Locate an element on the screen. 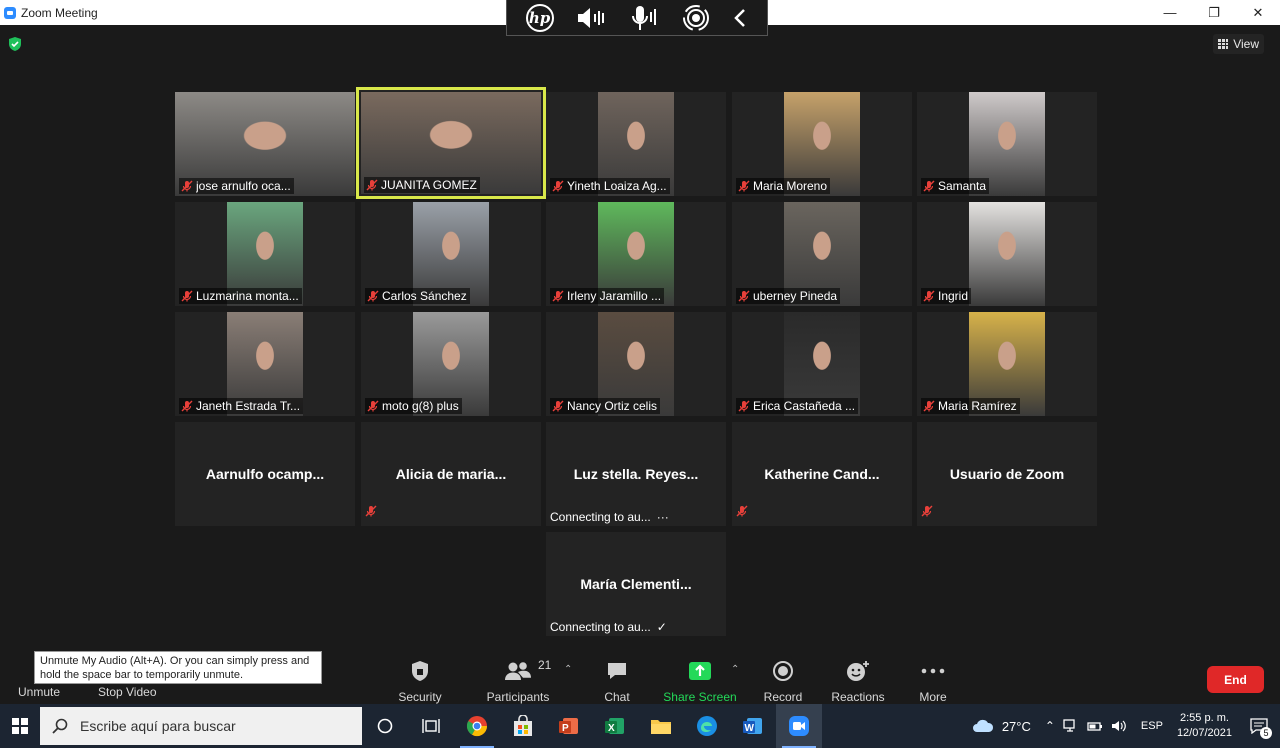  participant-tile: Nancy Ortiz celis is located at coordinates (636, 364).